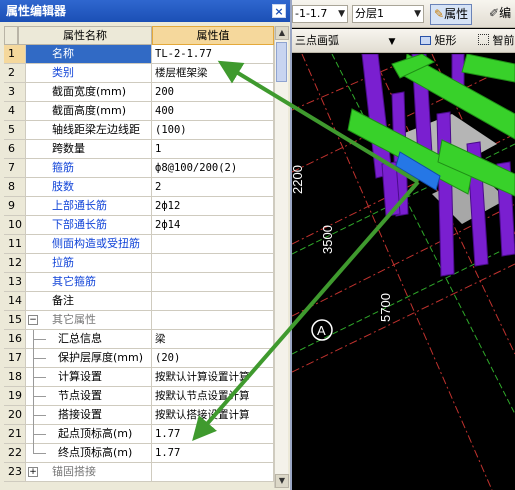 This screenshot has width=515, height=490. What do you see at coordinates (36, 11) in the screenshot?
I see `panel-title: 属性编辑器` at bounding box center [36, 11].